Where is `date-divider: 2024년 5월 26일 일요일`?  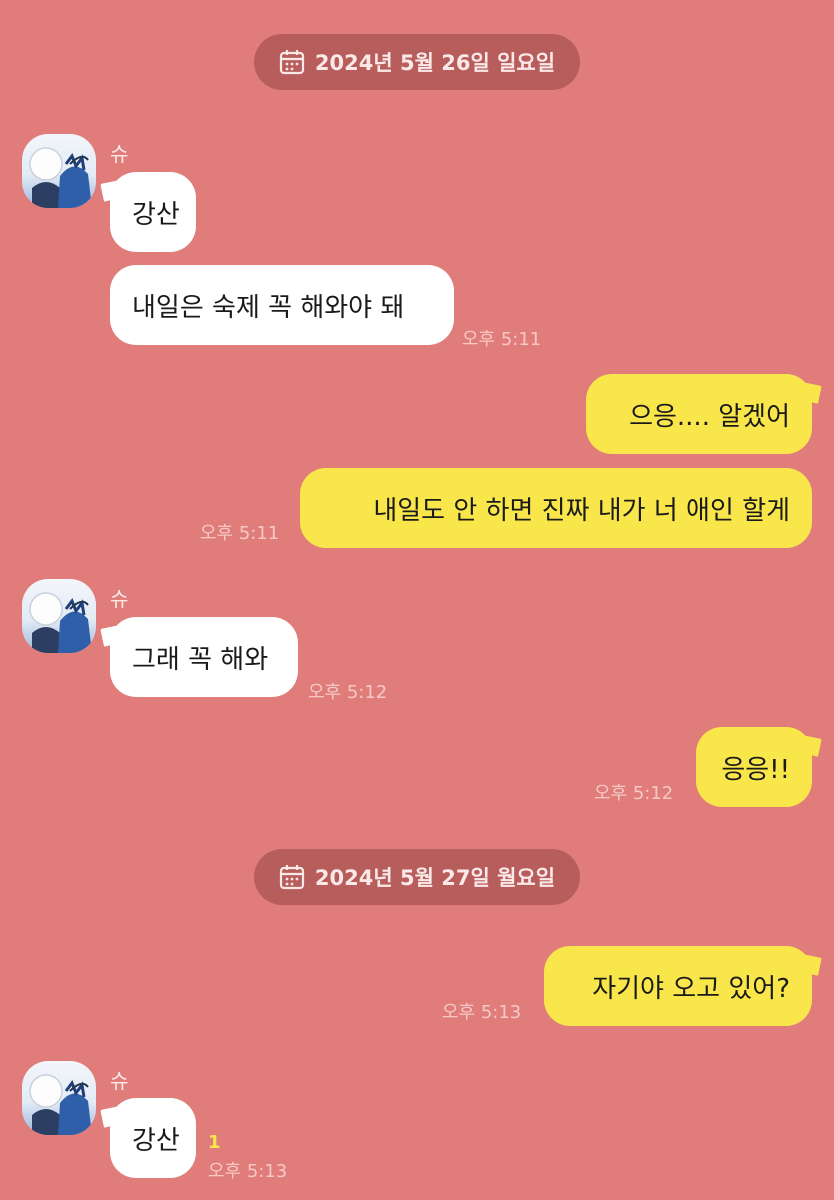 date-divider: 2024년 5월 26일 일요일 is located at coordinates (417, 62).